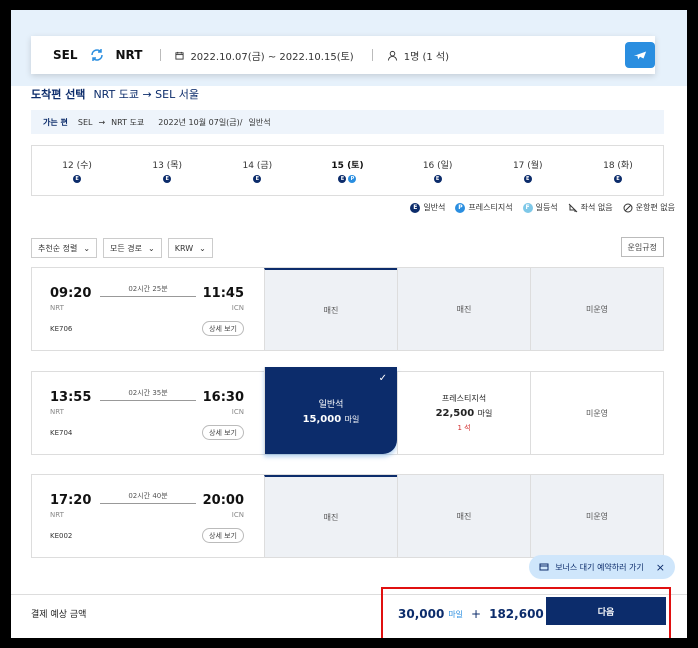 This screenshot has height=648, width=698. Describe the element at coordinates (660, 567) in the screenshot. I see `close-icon: ×` at that location.